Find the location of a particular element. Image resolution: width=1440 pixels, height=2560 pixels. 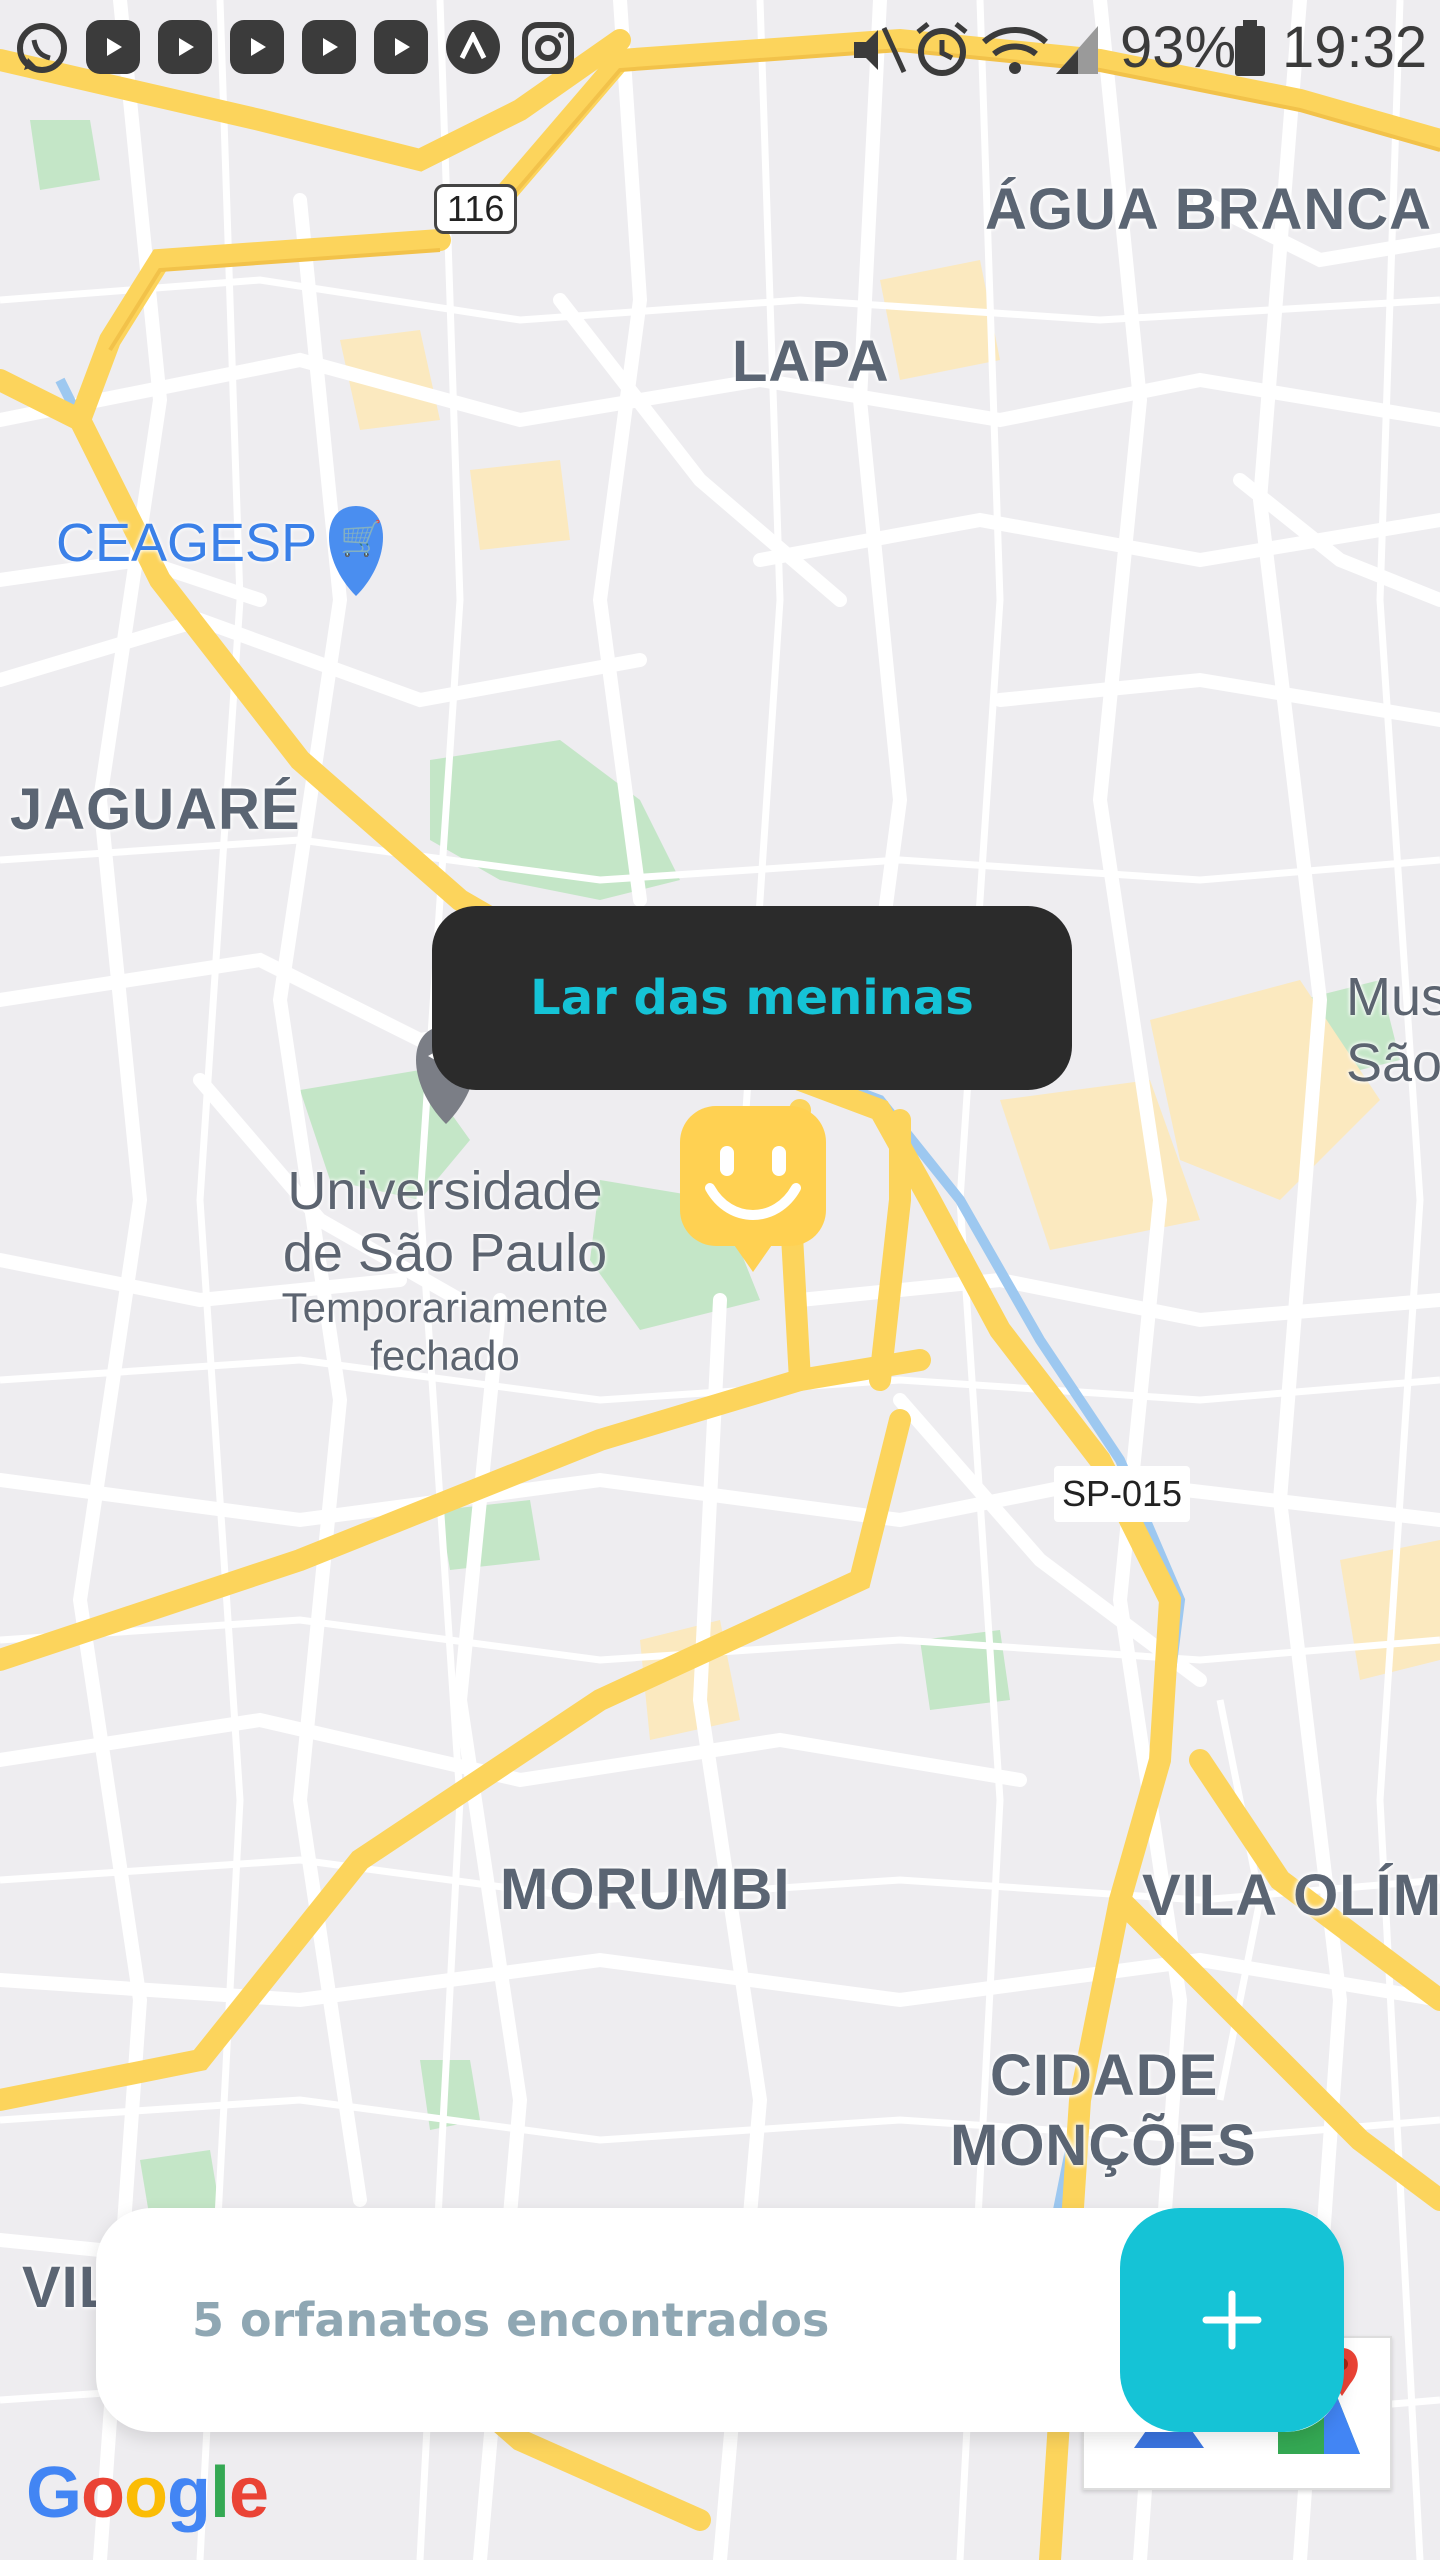

whatsapp-icon is located at coordinates (42, 48).